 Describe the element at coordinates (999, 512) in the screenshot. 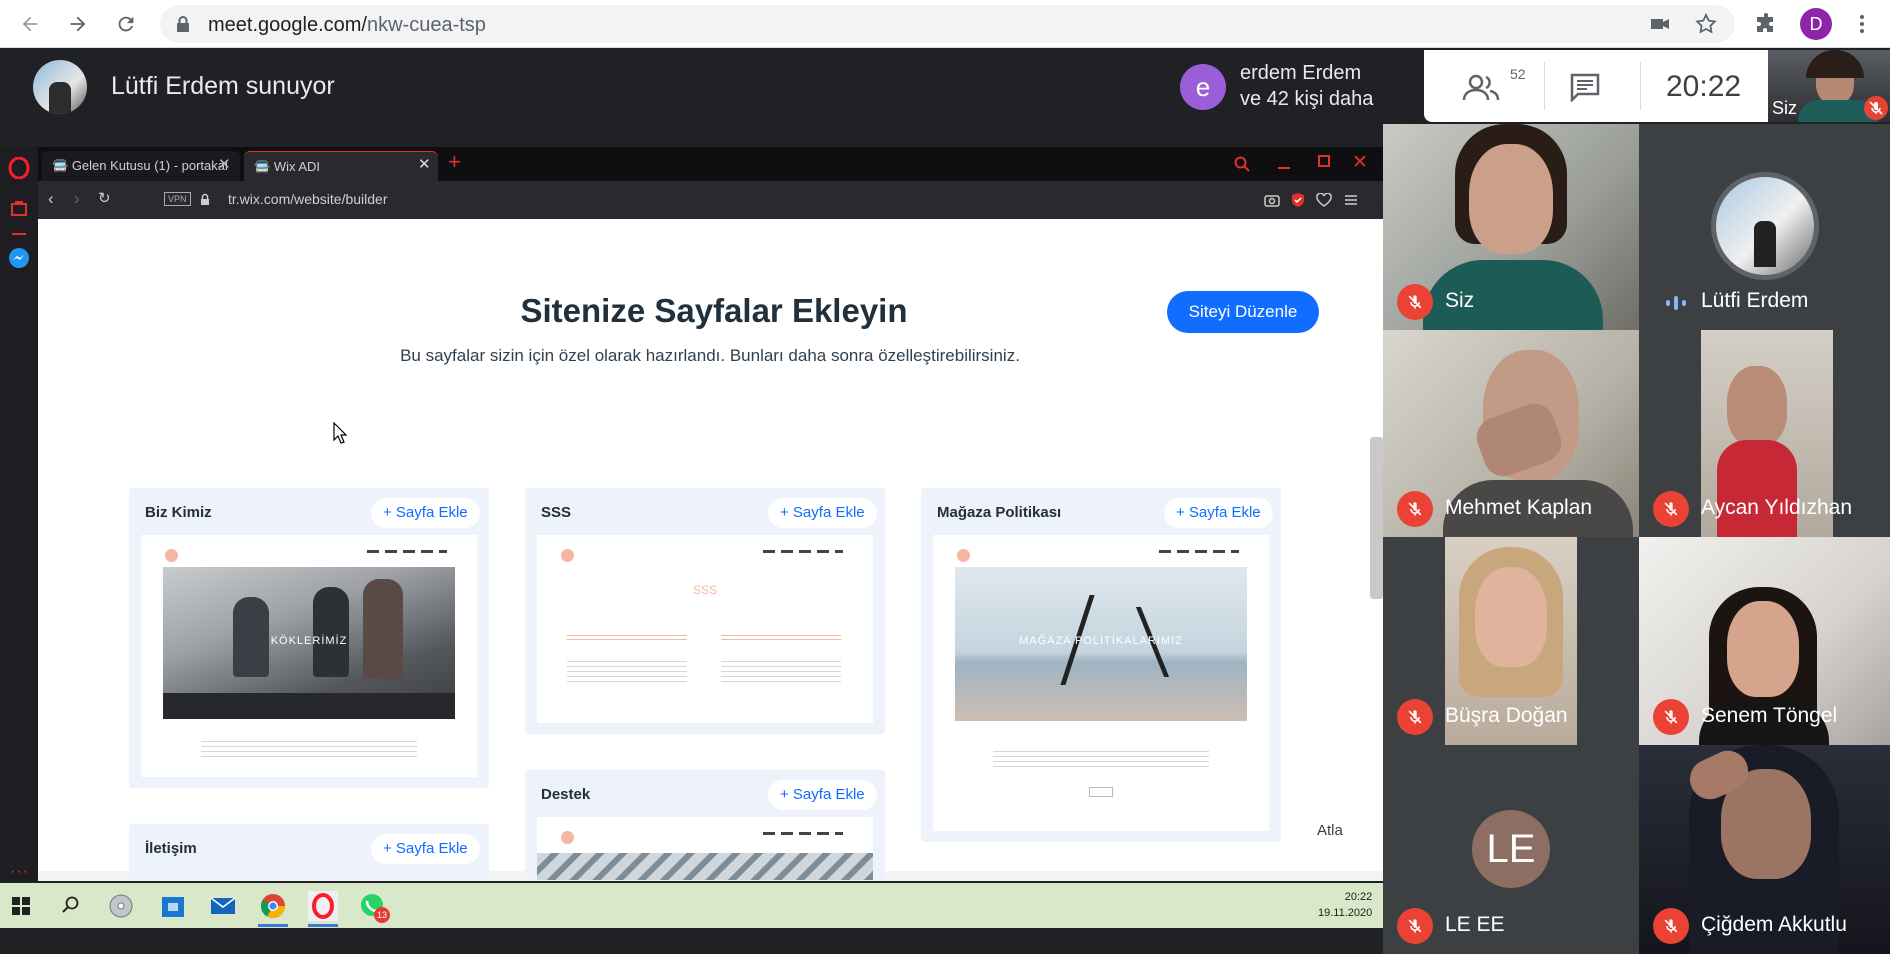

I see `card-title: Mağaza Politikası` at that location.